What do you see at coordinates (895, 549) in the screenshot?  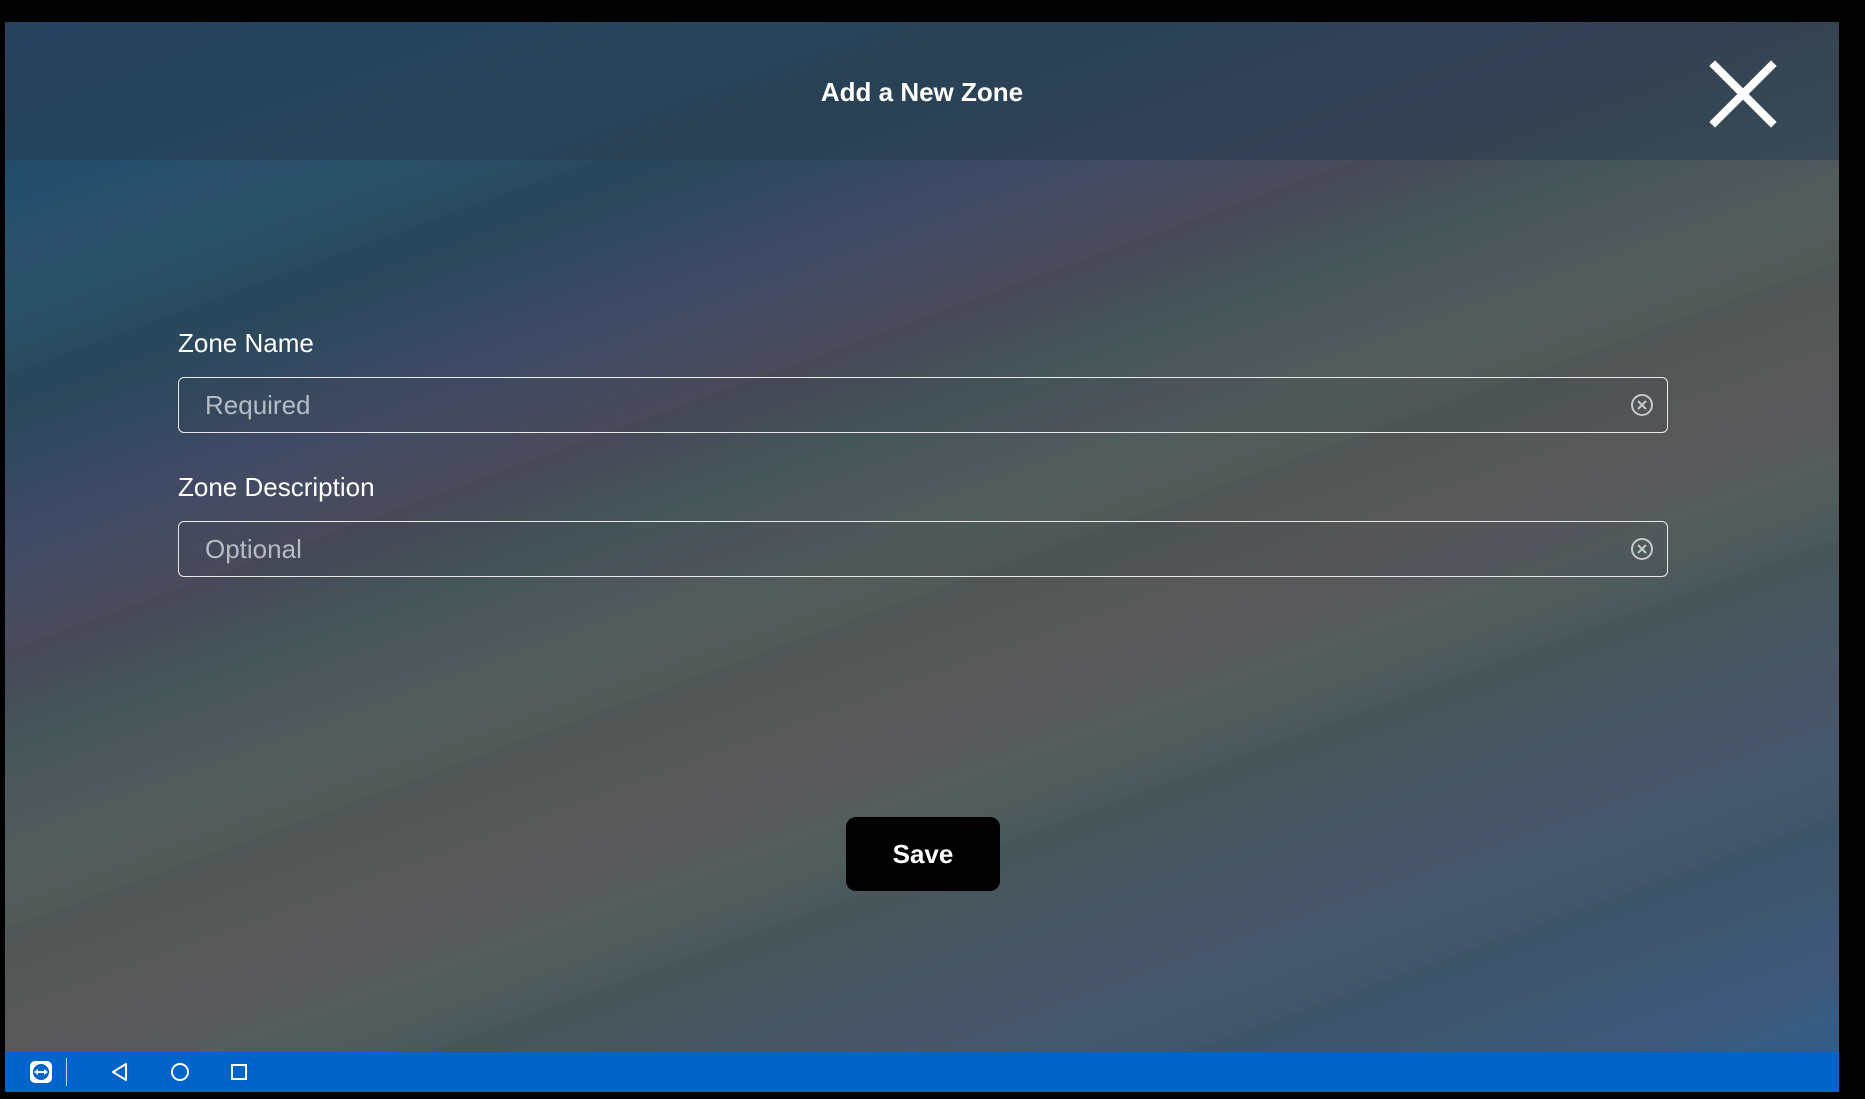 I see `zone-description-input` at bounding box center [895, 549].